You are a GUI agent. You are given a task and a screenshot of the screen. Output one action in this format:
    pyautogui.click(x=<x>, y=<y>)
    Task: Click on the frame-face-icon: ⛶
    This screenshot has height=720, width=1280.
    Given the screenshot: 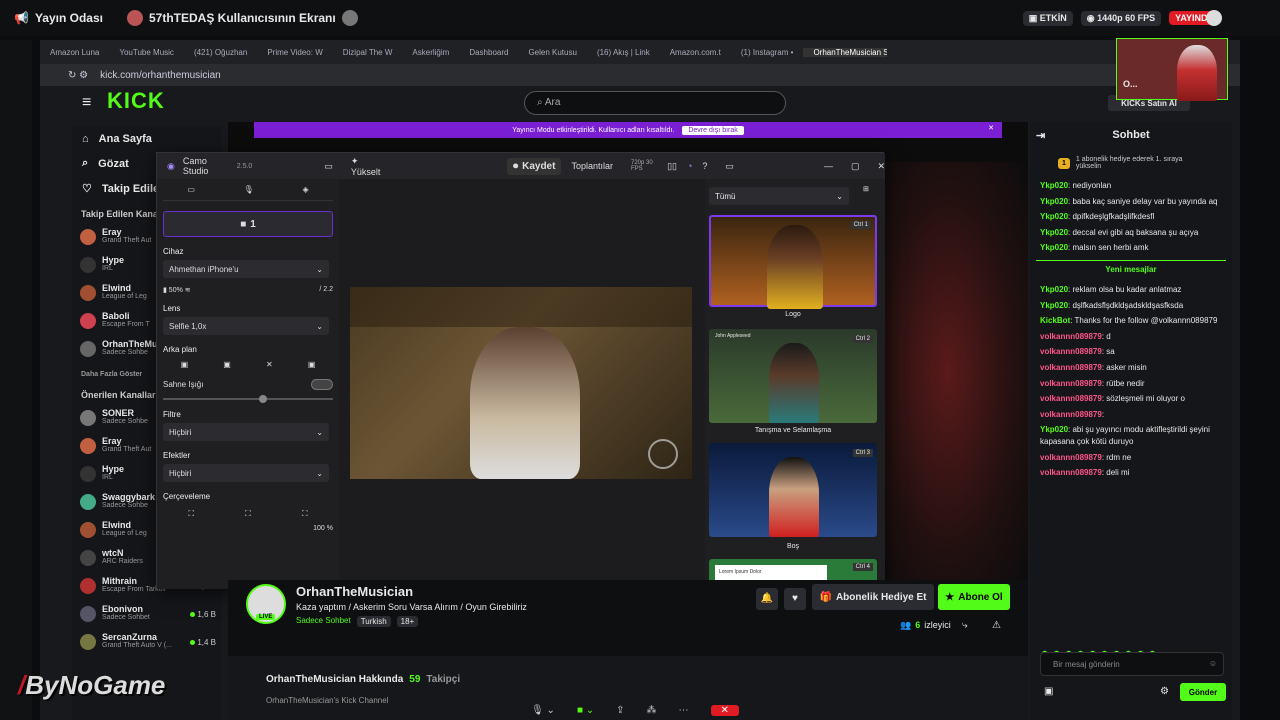 What is the action you would take?
    pyautogui.click(x=305, y=514)
    